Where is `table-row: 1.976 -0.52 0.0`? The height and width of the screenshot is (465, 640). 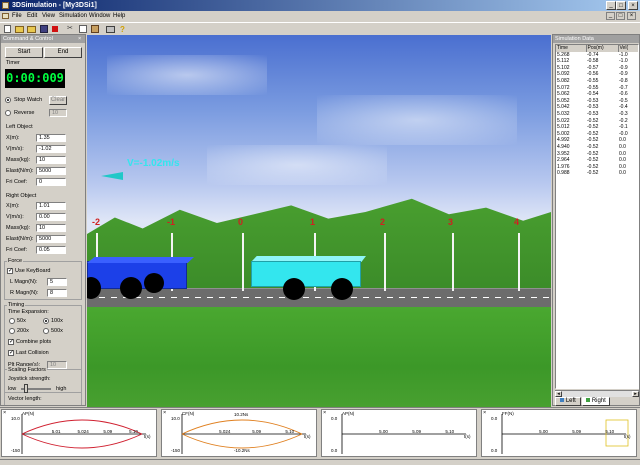 table-row: 1.976 -0.52 0.0 is located at coordinates (597, 167).